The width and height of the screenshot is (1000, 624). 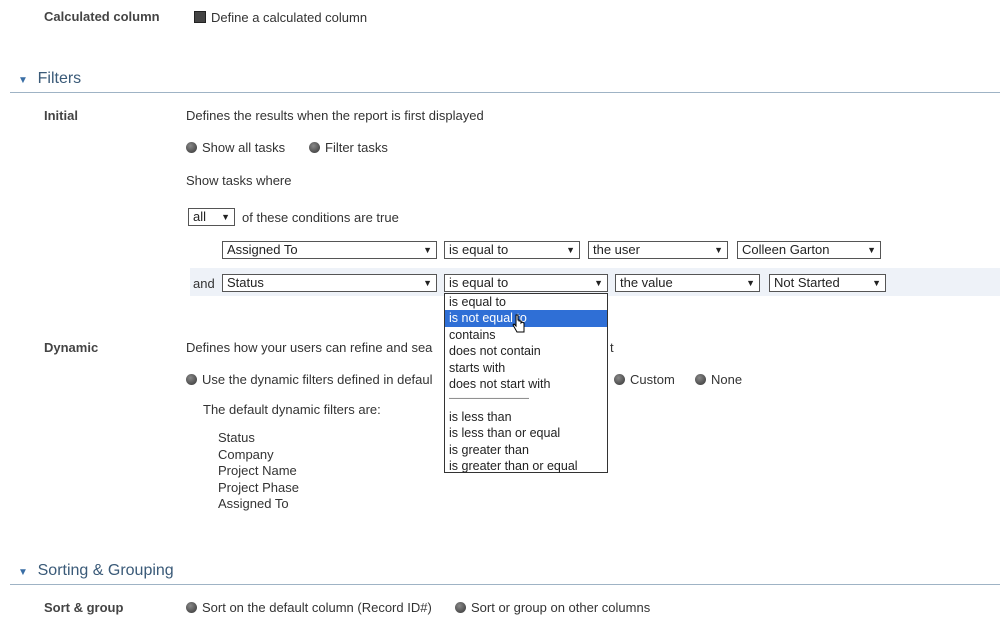 What do you see at coordinates (526, 335) in the screenshot?
I see `dropdown-option: contains` at bounding box center [526, 335].